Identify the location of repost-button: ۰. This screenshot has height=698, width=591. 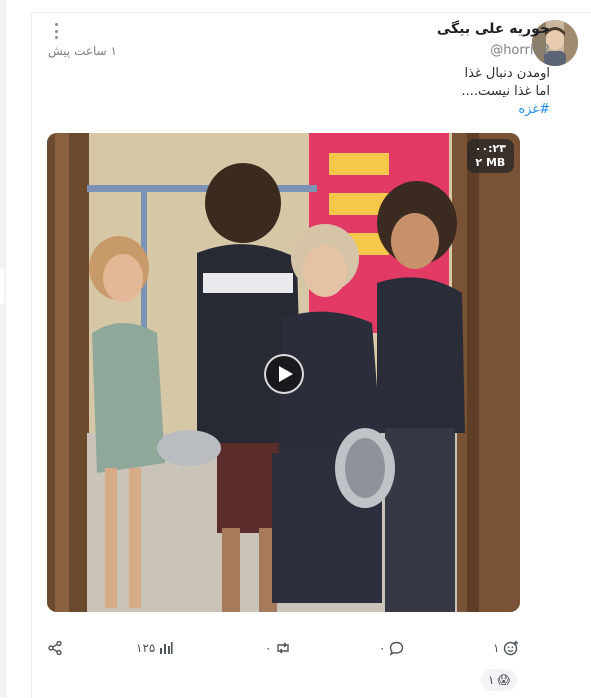
(278, 648).